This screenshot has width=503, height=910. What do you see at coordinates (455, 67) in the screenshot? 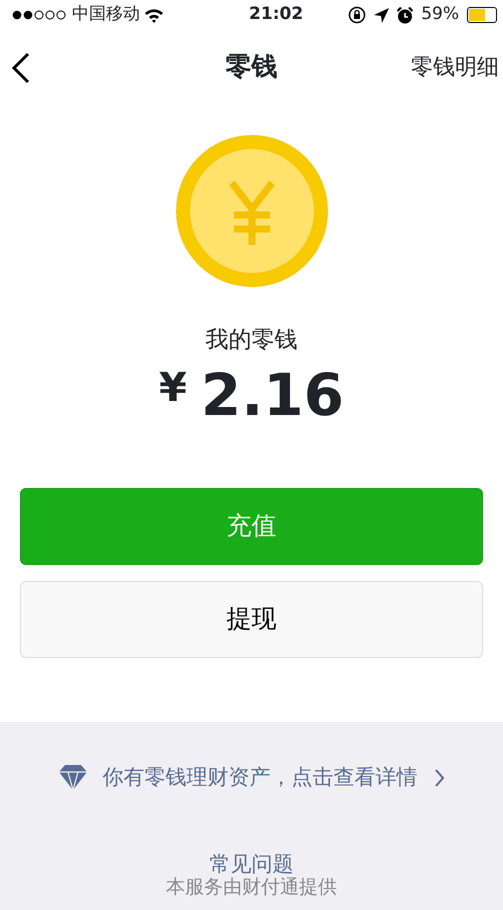
I see `details-link: 零钱明细` at bounding box center [455, 67].